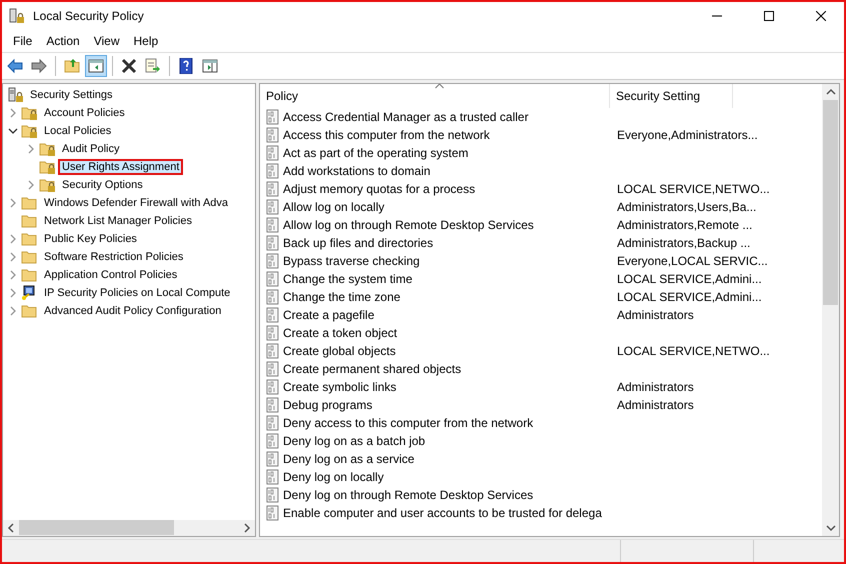 The height and width of the screenshot is (564, 846). Describe the element at coordinates (339, 387) in the screenshot. I see `policy-name: Create symbolic links` at that location.